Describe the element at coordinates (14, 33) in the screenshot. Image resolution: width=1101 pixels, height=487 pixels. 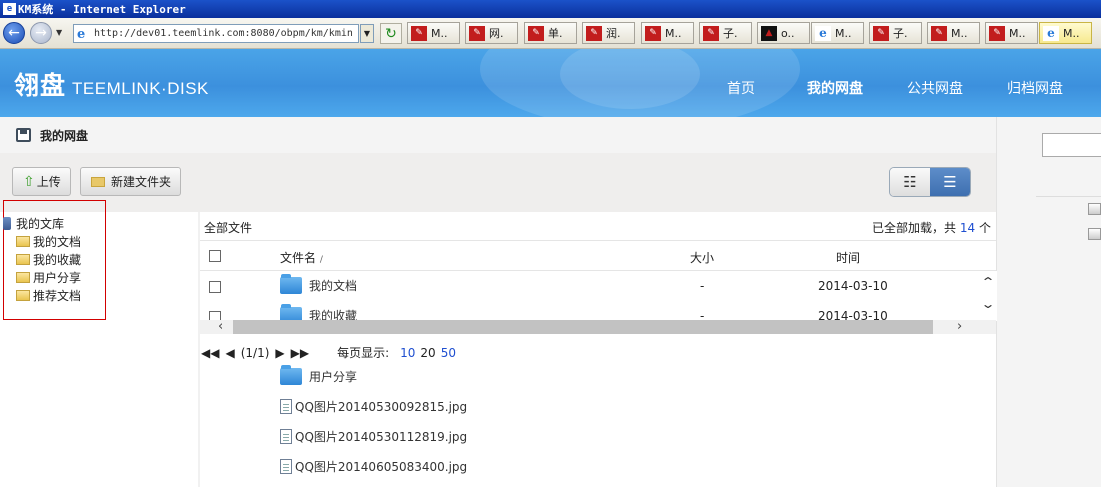
I see `back-icon: ←` at that location.